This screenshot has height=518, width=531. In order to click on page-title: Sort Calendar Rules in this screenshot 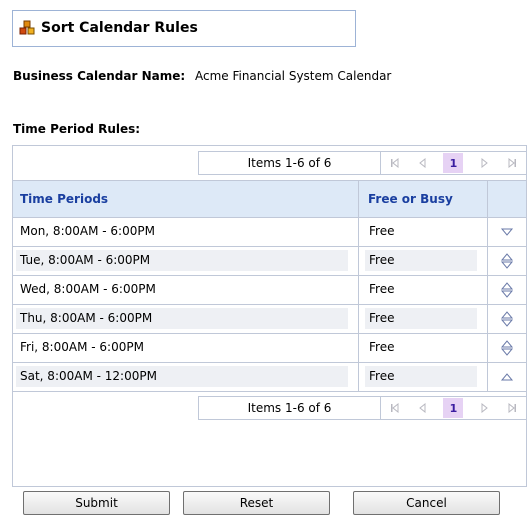, I will do `click(119, 28)`.